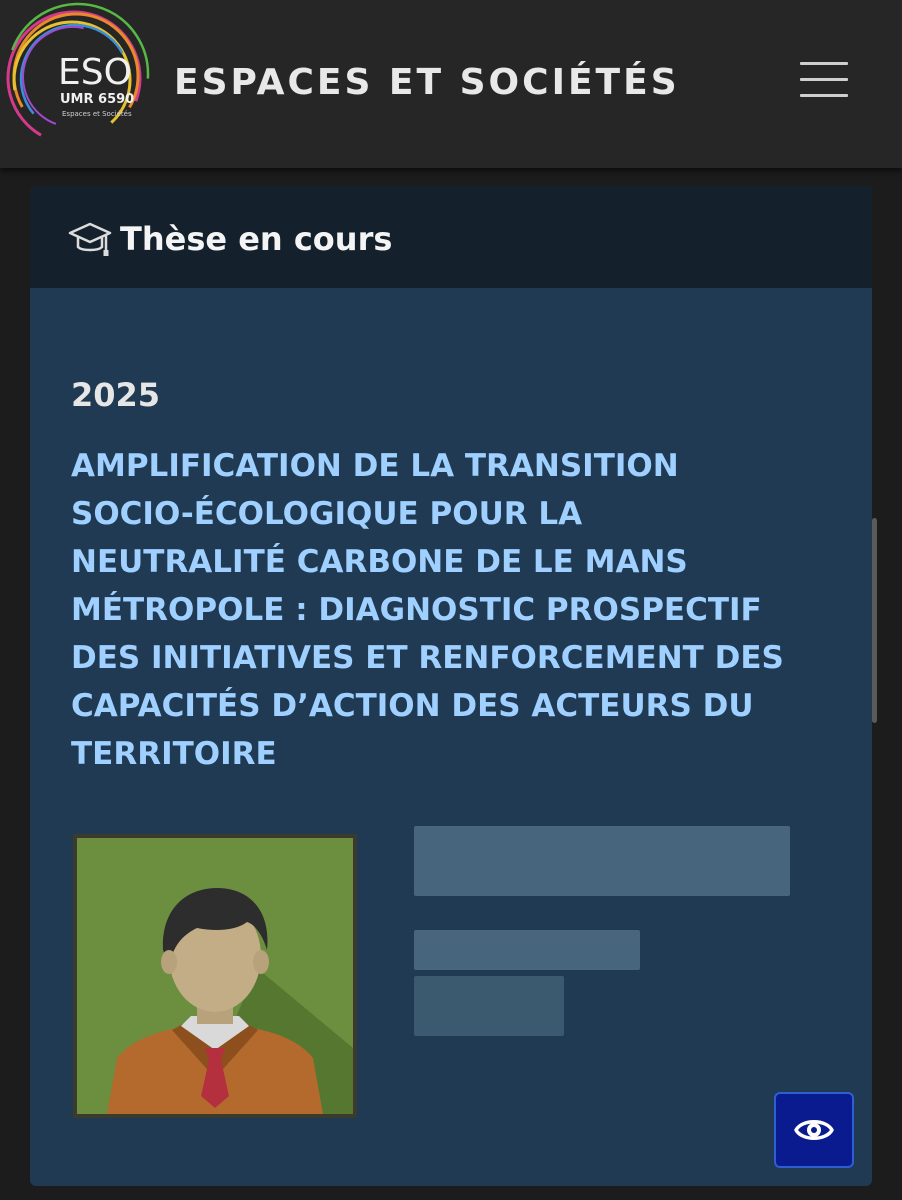  What do you see at coordinates (174, 754) in the screenshot?
I see `thesis-title-line: TERRITOIRE` at bounding box center [174, 754].